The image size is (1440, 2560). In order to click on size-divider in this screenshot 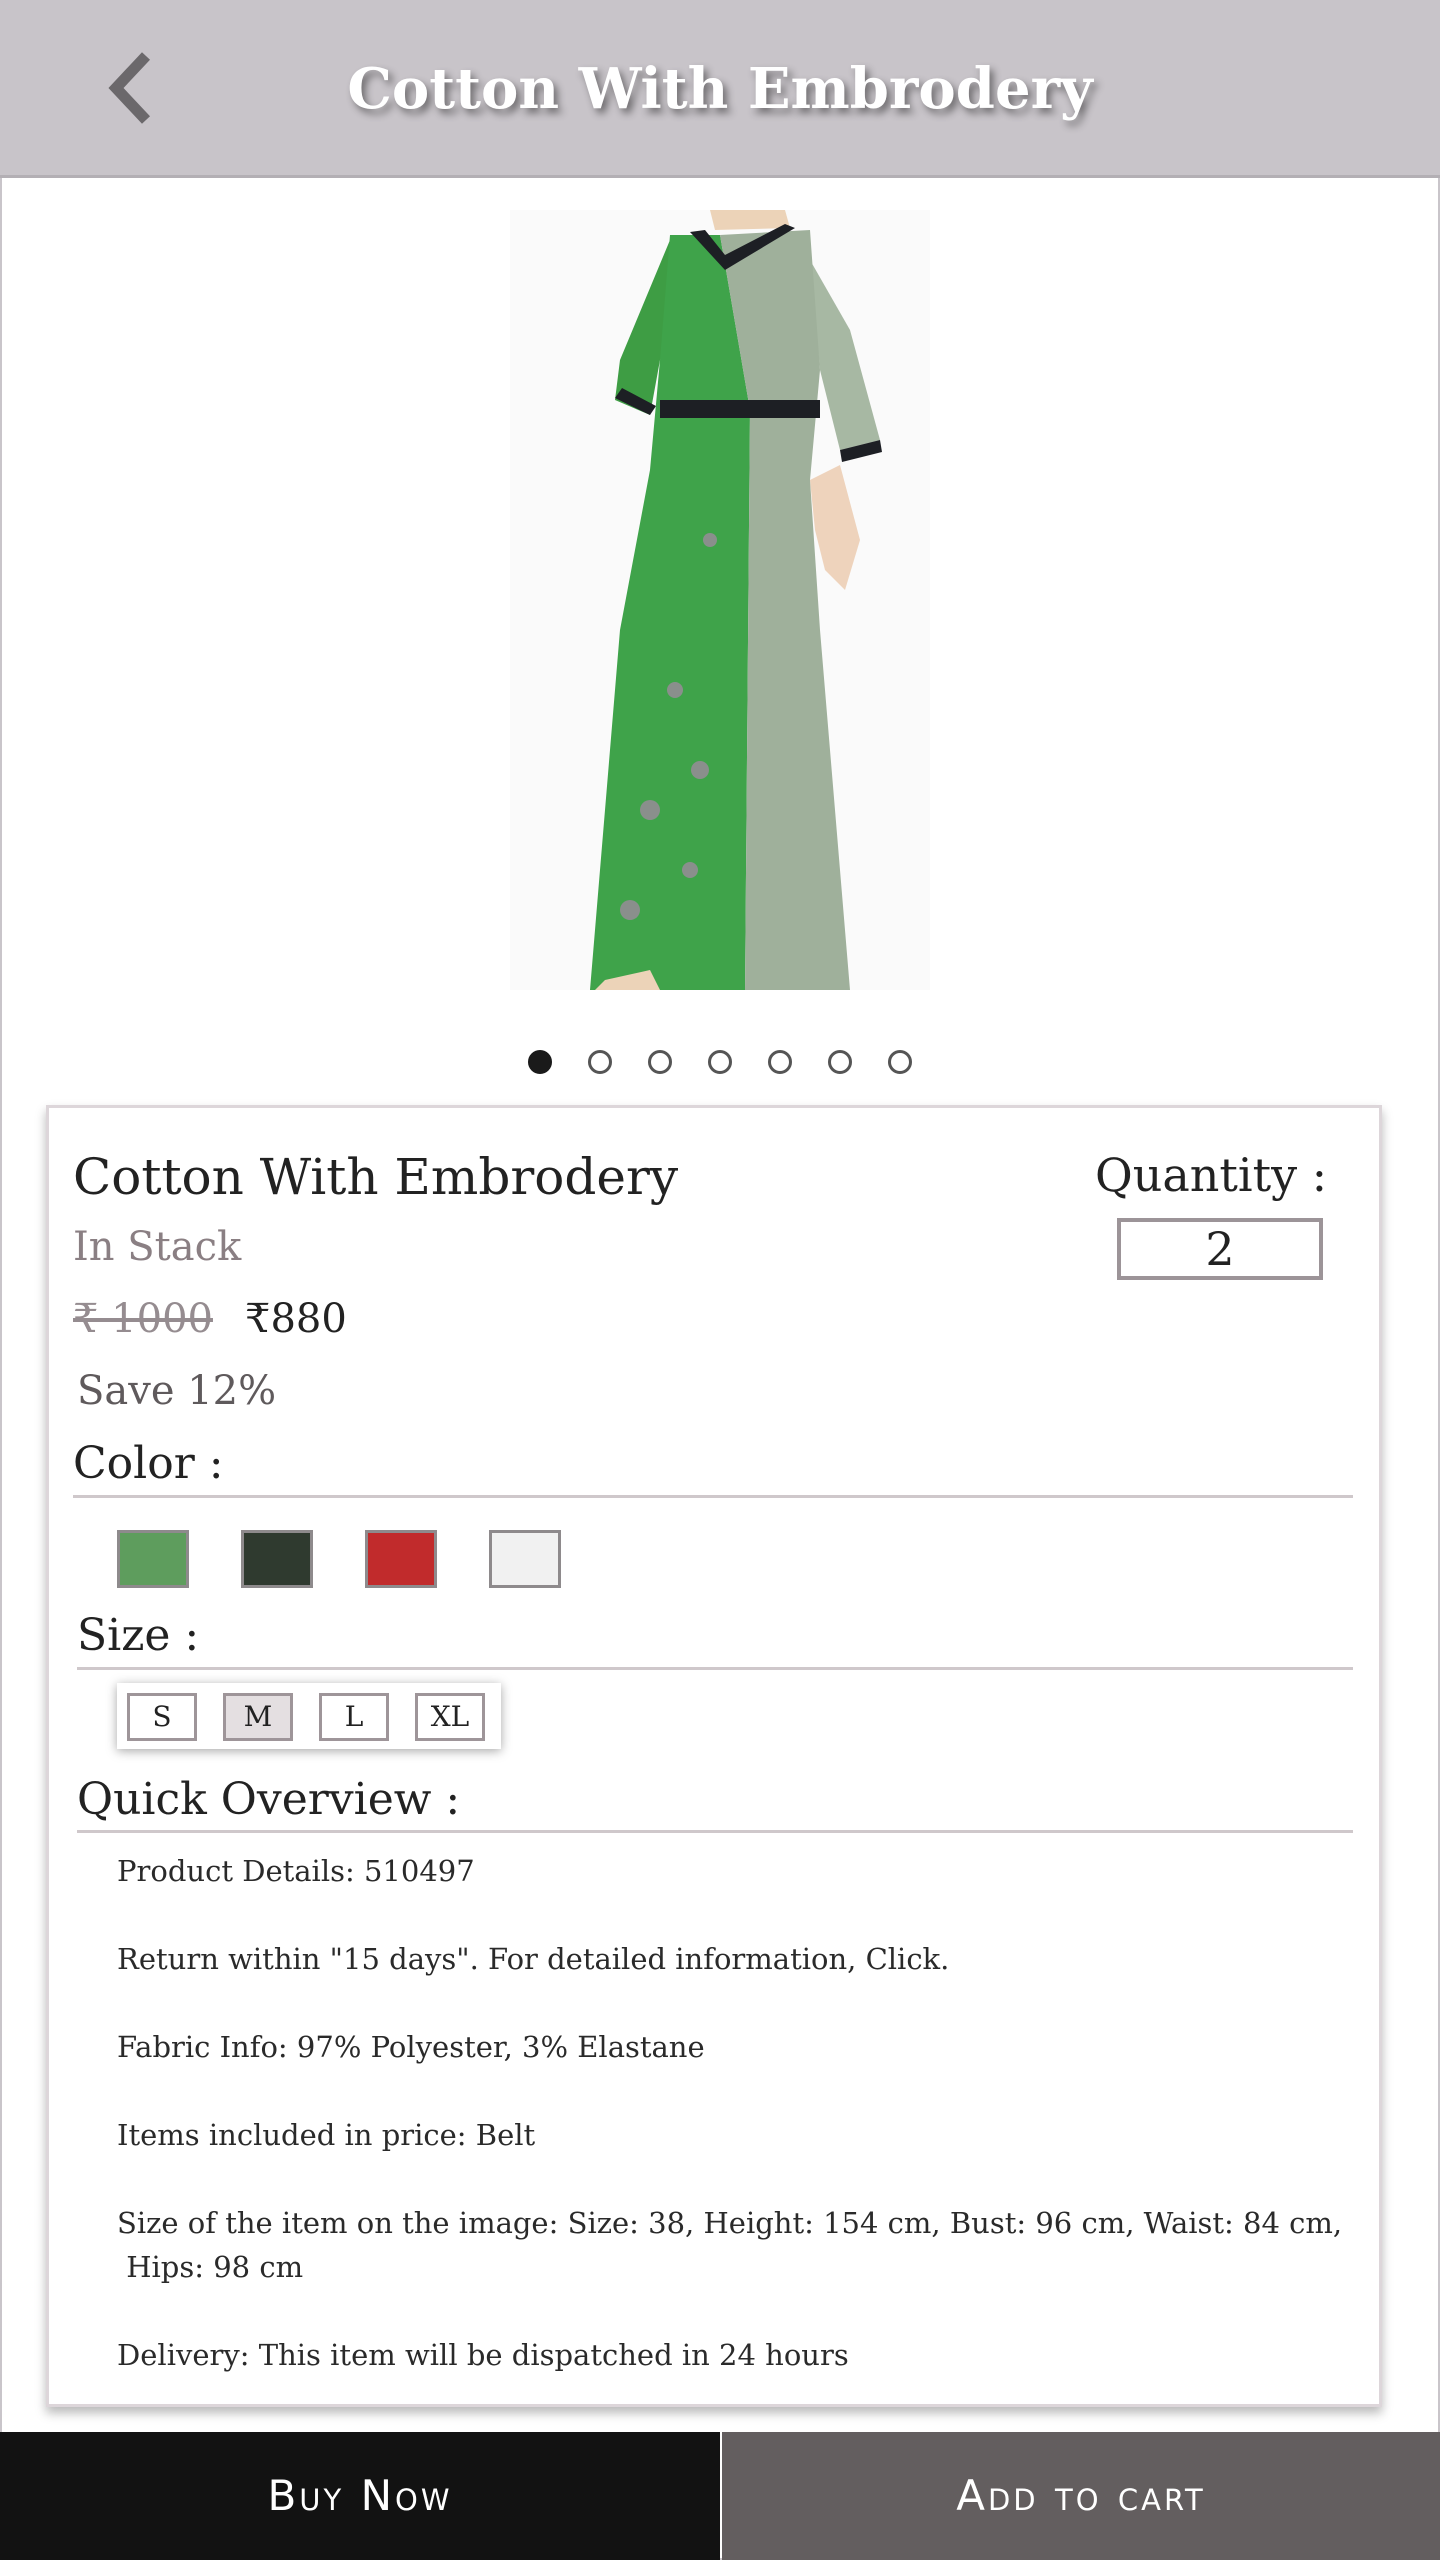, I will do `click(715, 1668)`.